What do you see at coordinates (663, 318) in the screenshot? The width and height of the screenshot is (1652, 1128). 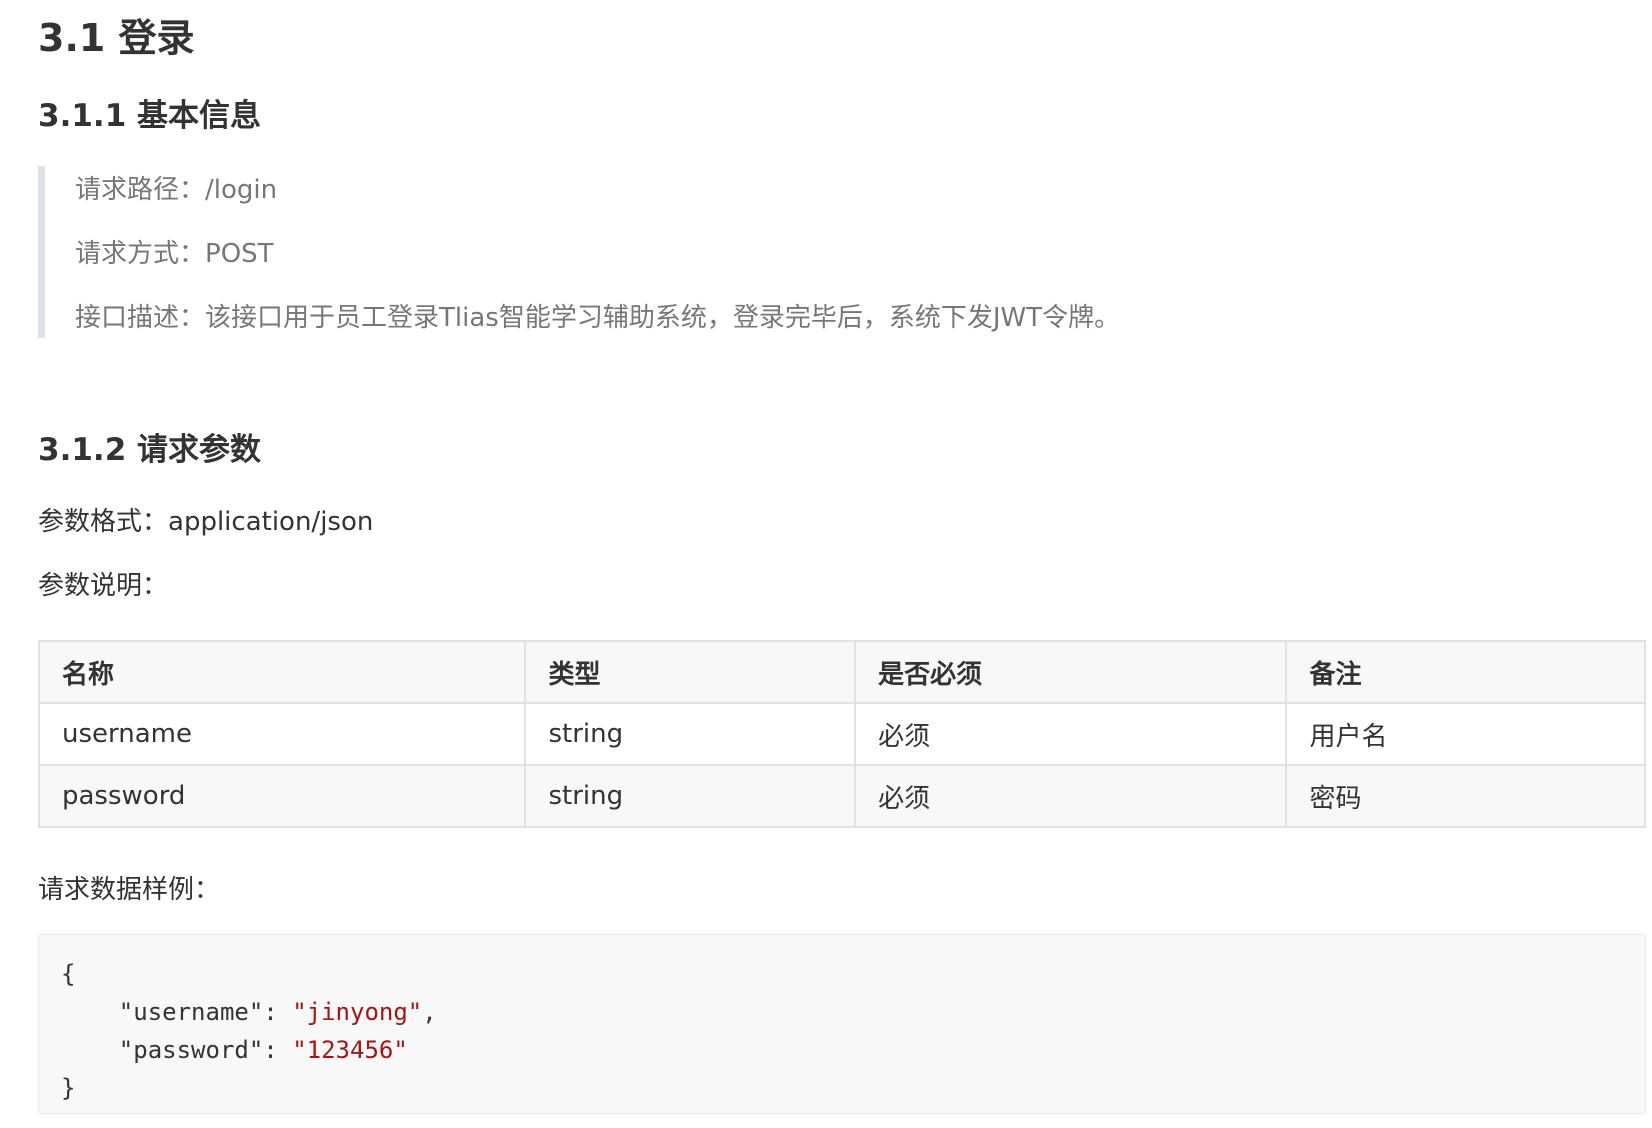 I see `interface-desc-value: 该接口用于员工登录Tlias智能学习辅助系统，登录完毕后，系统下发JWT令牌。` at bounding box center [663, 318].